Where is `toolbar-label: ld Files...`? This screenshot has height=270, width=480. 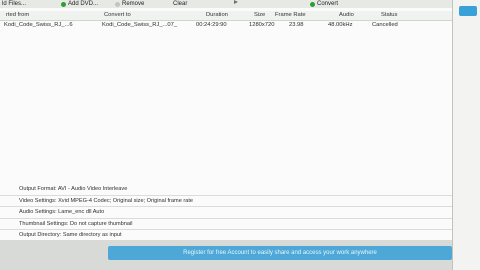
toolbar-label: ld Files... is located at coordinates (14, 4).